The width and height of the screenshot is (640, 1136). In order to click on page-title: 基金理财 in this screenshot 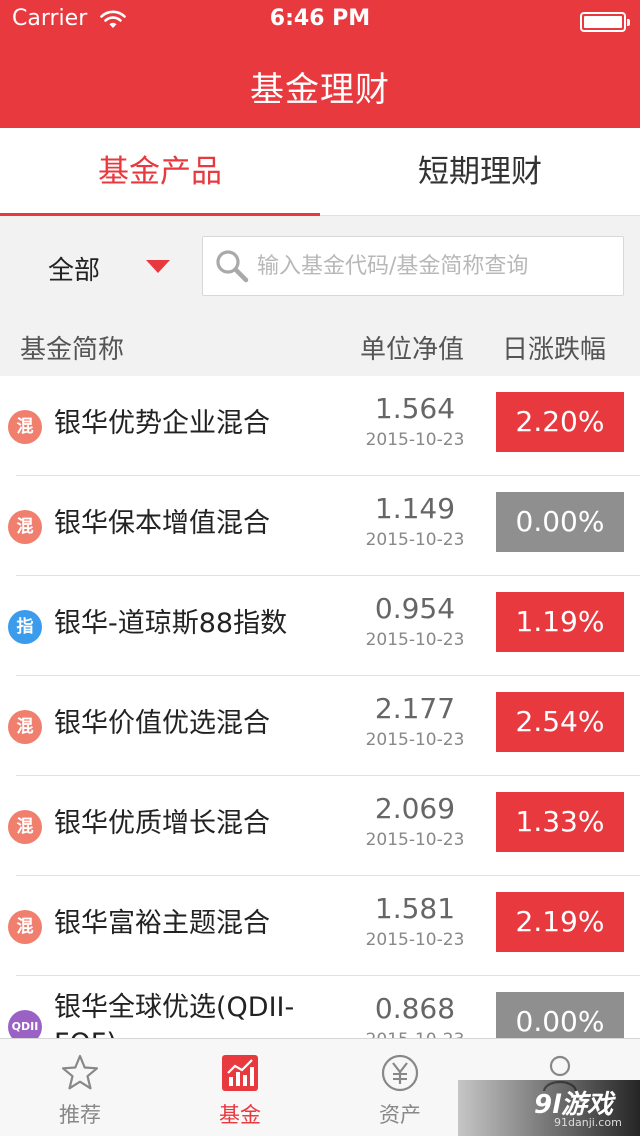, I will do `click(320, 90)`.